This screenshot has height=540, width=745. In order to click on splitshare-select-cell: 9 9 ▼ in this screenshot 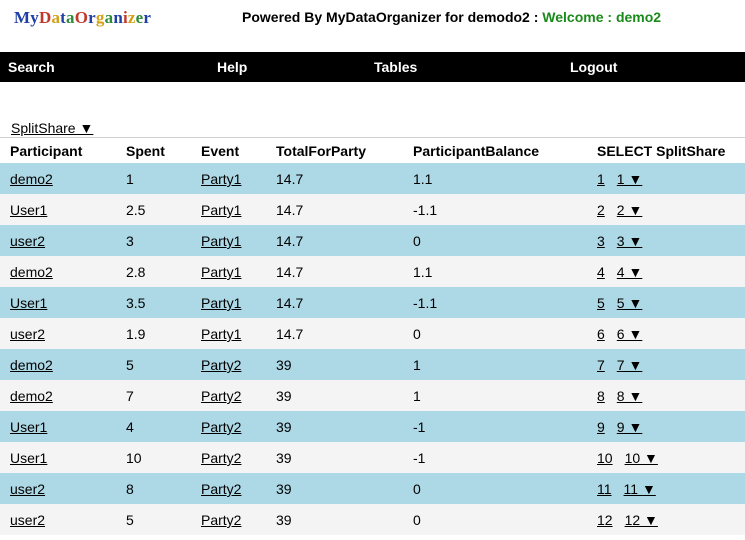, I will do `click(619, 427)`.